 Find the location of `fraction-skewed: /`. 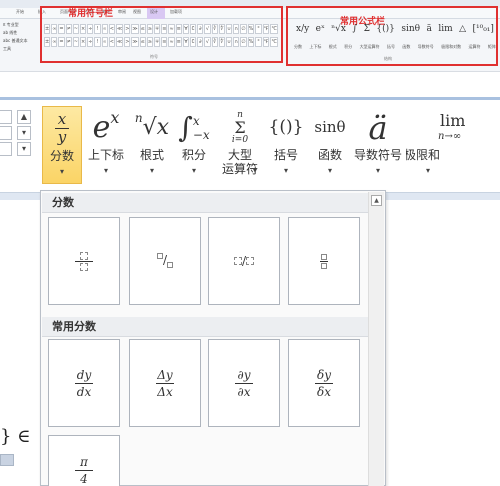

fraction-skewed: / is located at coordinates (165, 261).